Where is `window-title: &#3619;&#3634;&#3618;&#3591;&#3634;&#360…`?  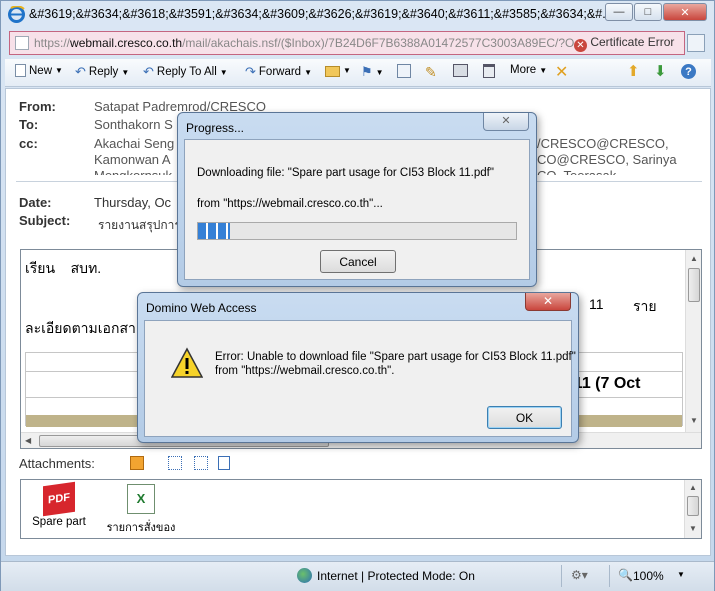
window-title: &#3619;&#3634;&#3618;&#3591;&#3634;&#360… is located at coordinates (319, 14).